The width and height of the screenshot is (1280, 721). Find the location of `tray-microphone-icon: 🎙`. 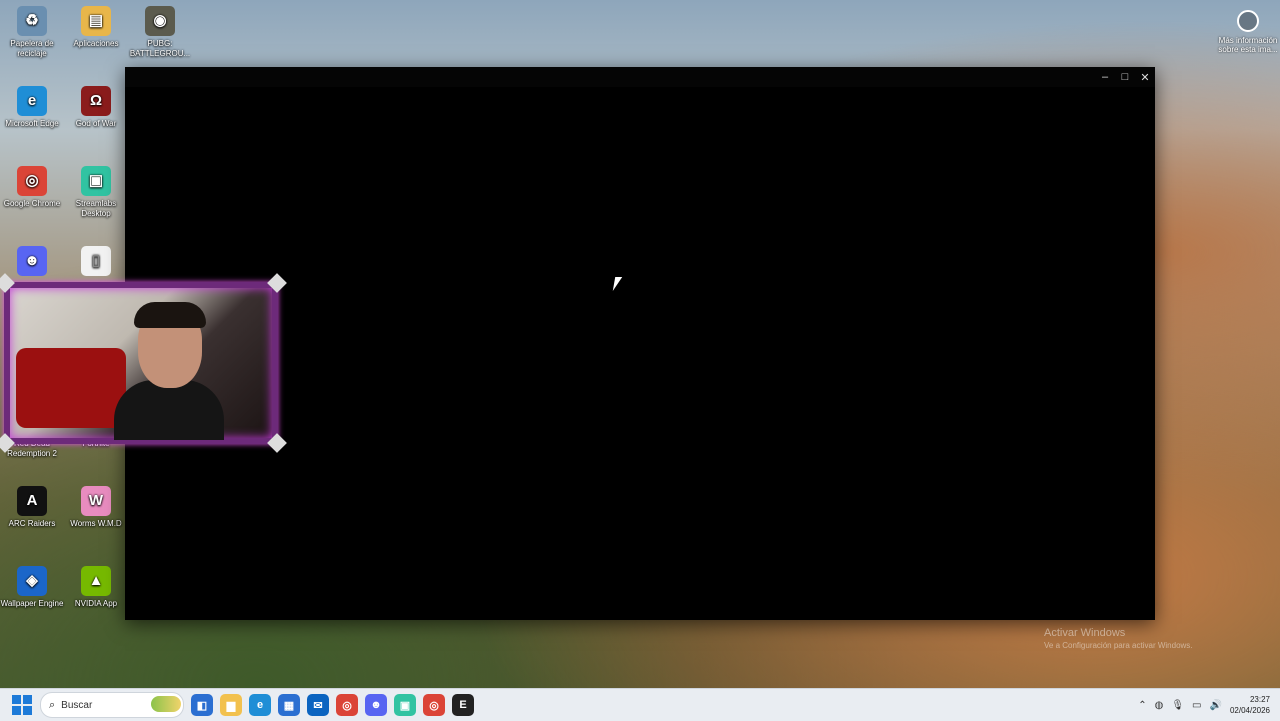

tray-microphone-icon: 🎙 is located at coordinates (1177, 705).